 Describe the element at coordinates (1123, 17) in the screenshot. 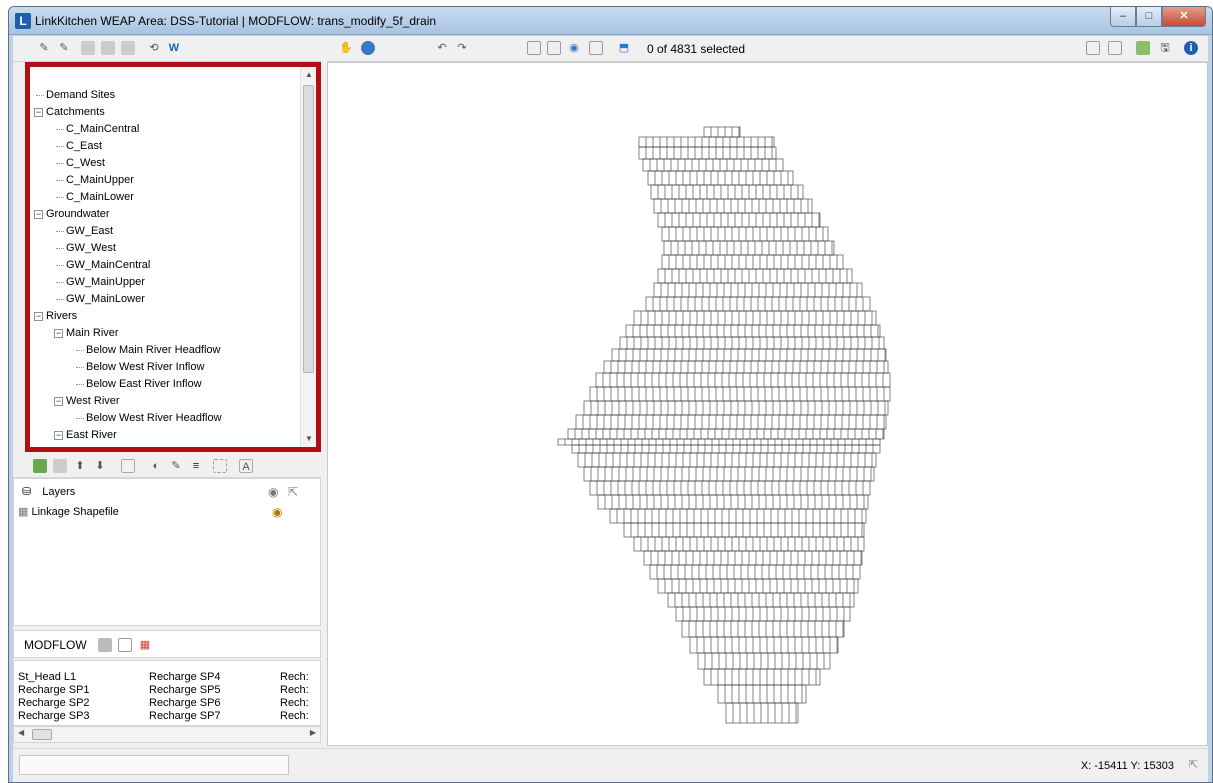

I see `minimize-button: –` at that location.